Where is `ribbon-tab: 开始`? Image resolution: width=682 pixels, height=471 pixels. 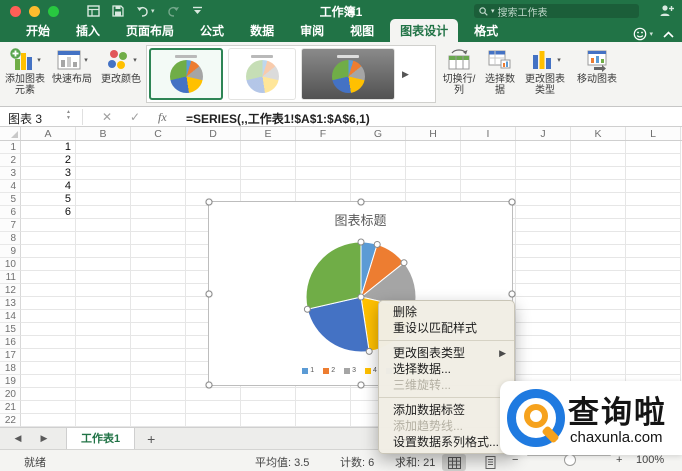 ribbon-tab: 开始 is located at coordinates (38, 30).